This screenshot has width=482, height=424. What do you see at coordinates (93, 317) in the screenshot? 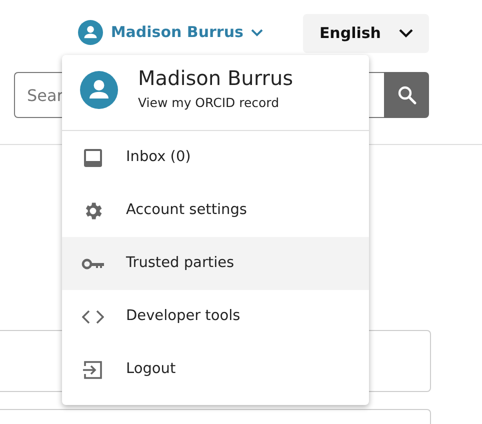
I see `code-icon` at bounding box center [93, 317].